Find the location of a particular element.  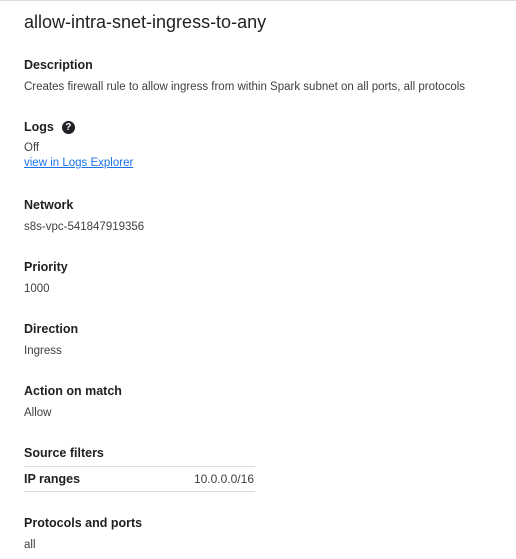

view-in-logs-explorer-link: view in Logs Explorer is located at coordinates (78, 163).